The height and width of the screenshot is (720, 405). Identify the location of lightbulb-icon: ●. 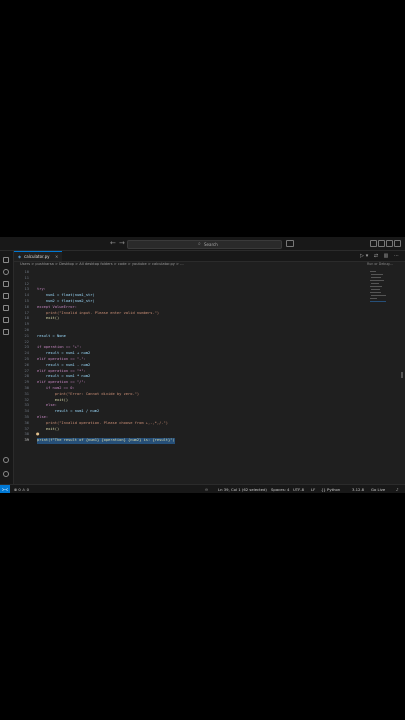
(38, 433).